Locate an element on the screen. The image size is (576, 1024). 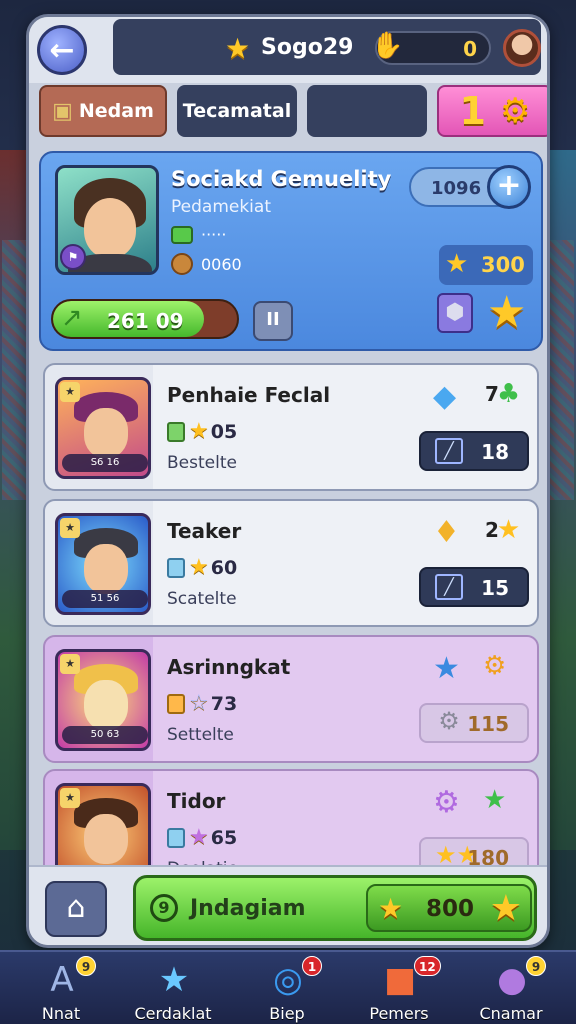
title-bar: ★ Sogo29 ✋ 0 is located at coordinates (327, 47).